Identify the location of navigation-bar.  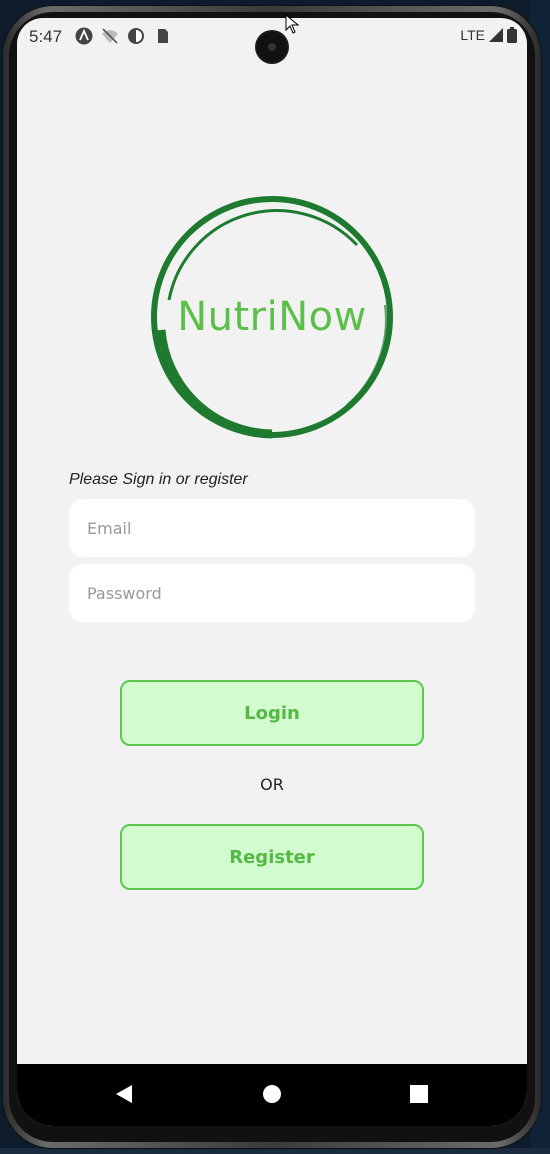
(272, 1095).